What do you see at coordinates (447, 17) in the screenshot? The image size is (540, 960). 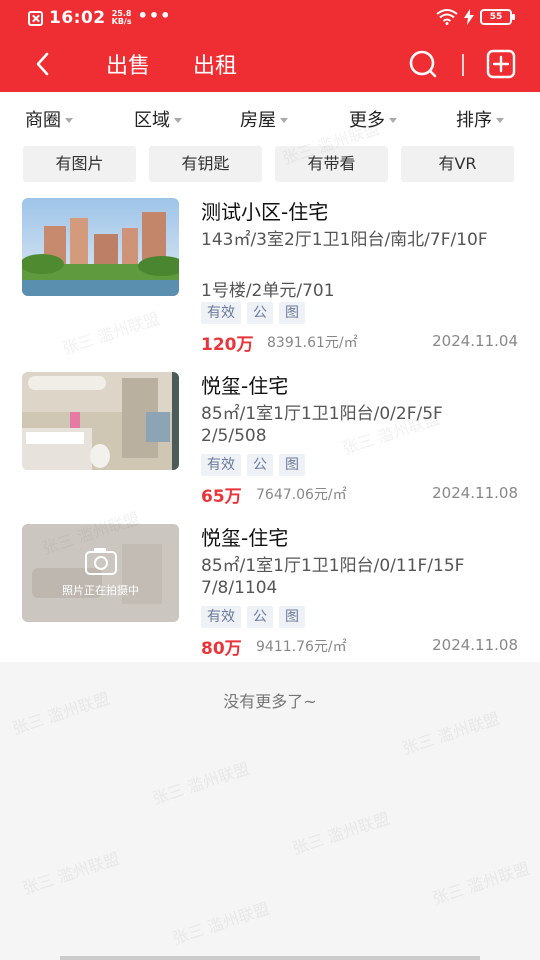 I see `wifi-icon` at bounding box center [447, 17].